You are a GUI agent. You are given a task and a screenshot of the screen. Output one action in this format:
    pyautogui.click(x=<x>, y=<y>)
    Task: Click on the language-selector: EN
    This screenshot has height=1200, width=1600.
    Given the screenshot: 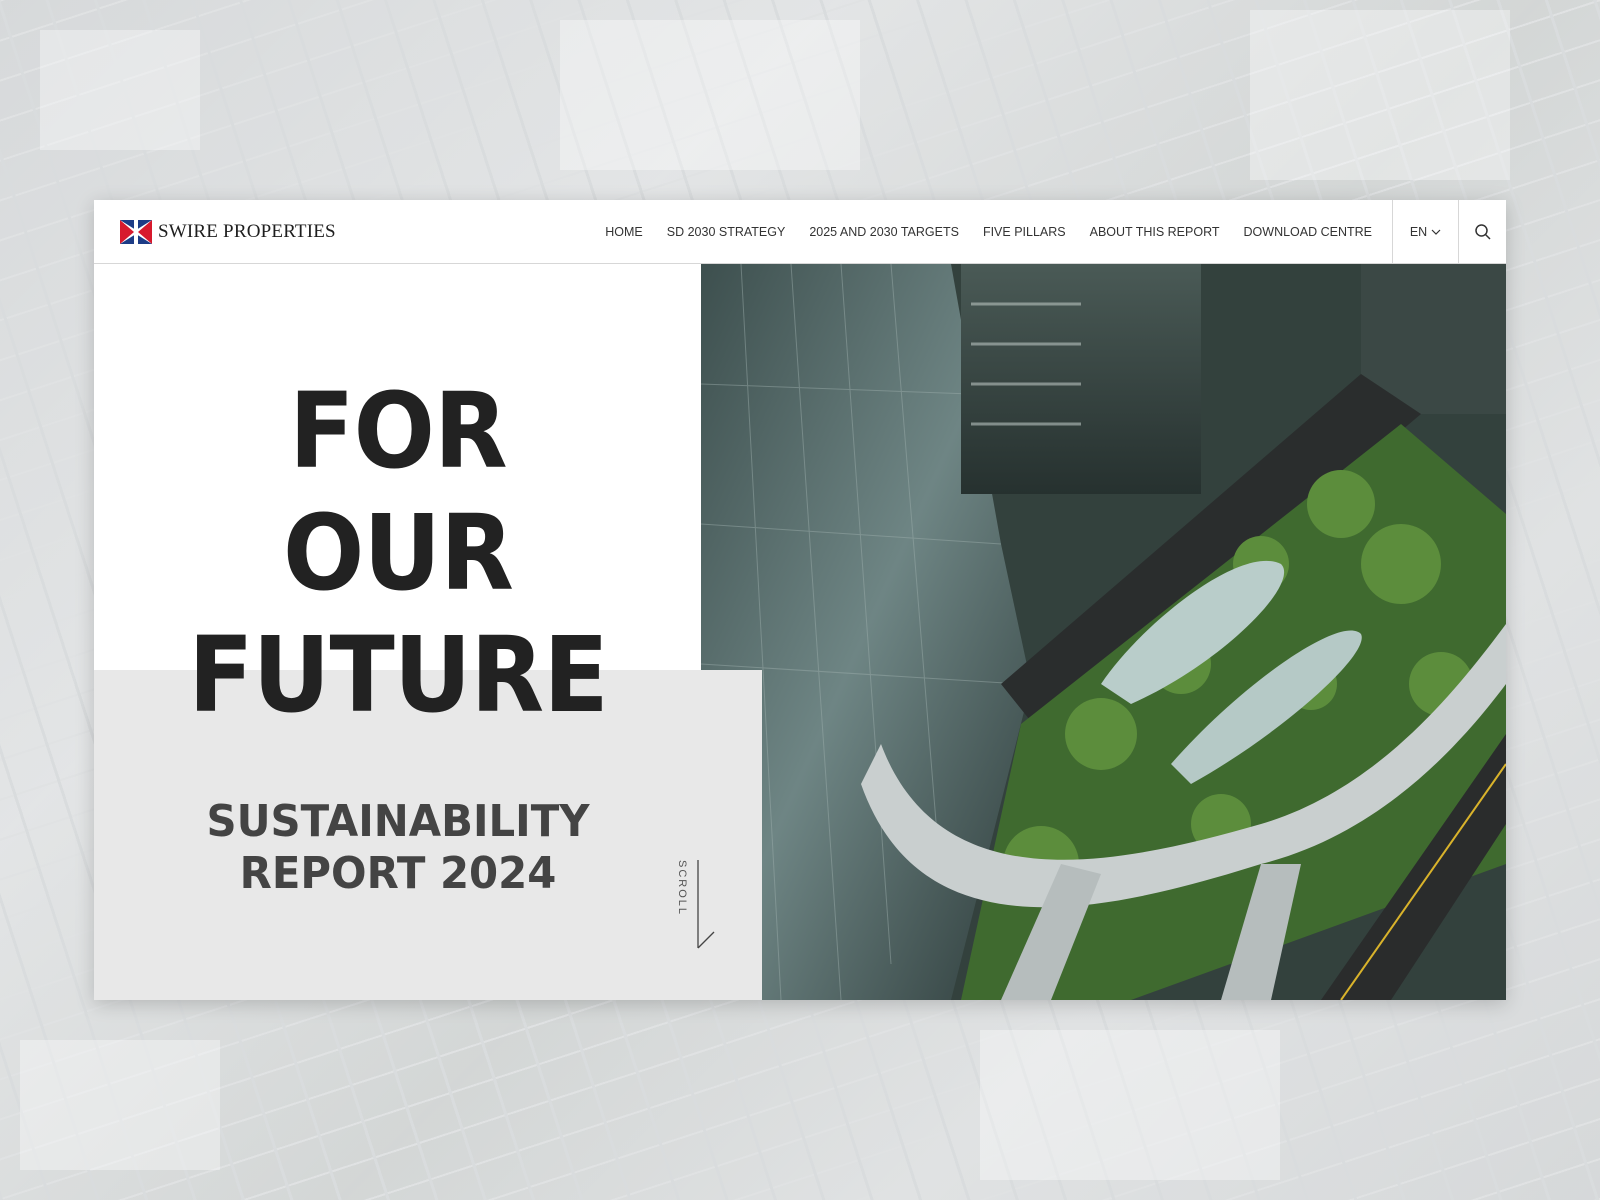 What is the action you would take?
    pyautogui.click(x=1425, y=232)
    